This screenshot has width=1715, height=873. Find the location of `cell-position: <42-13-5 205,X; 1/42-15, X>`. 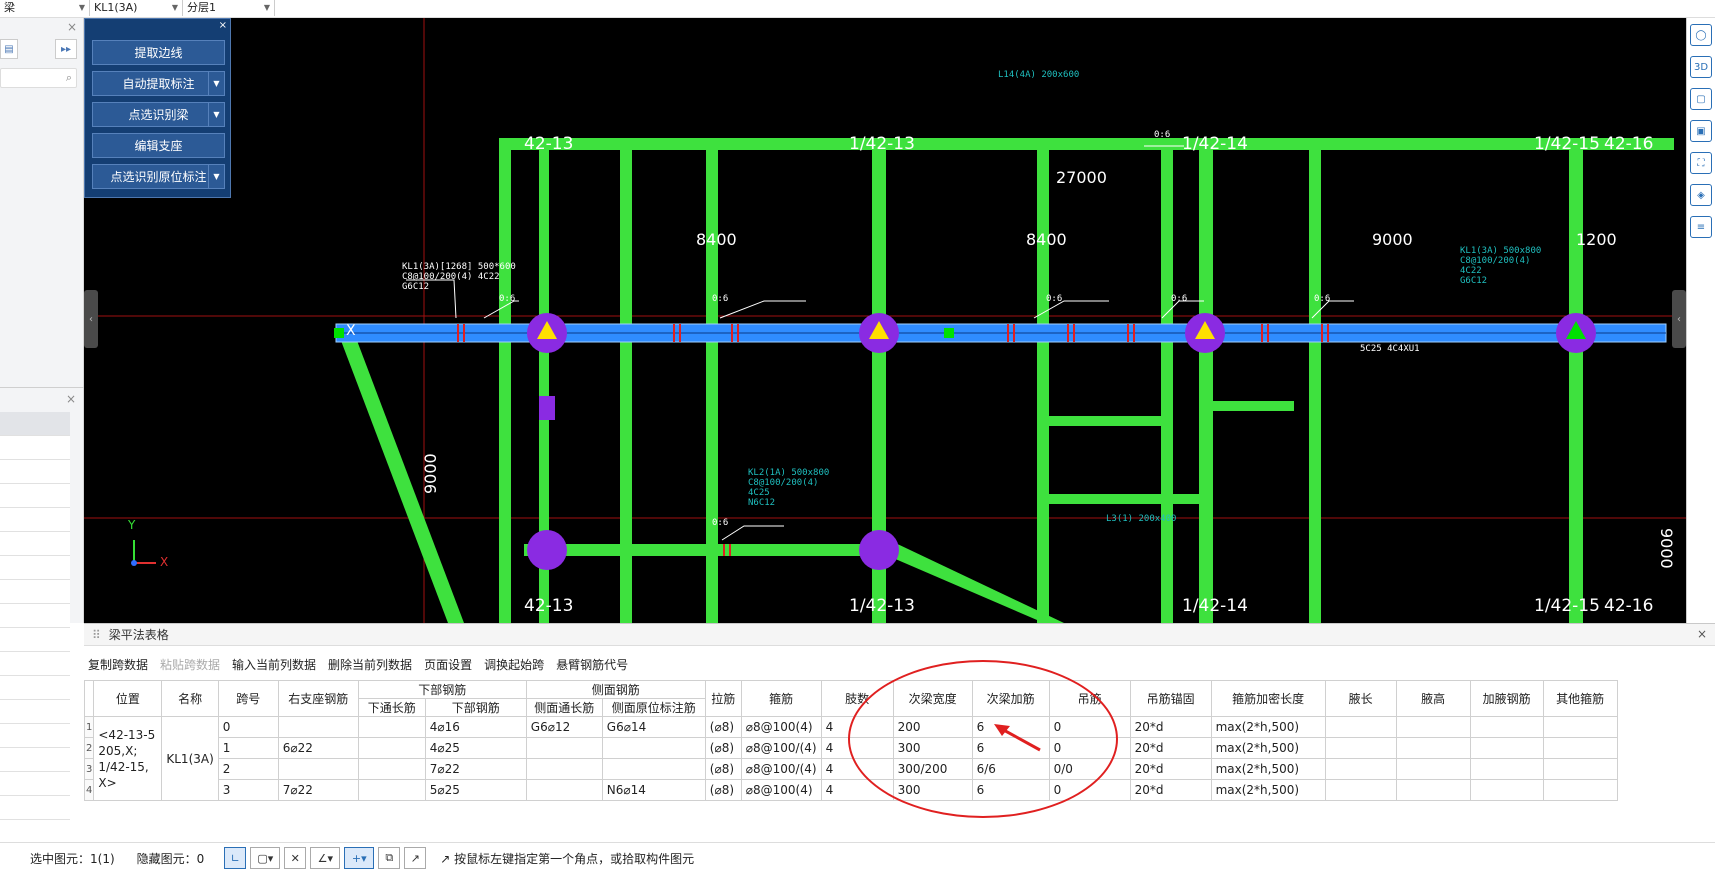

cell-position: <42-13-5 205,X; 1/42-15, X> is located at coordinates (128, 758).